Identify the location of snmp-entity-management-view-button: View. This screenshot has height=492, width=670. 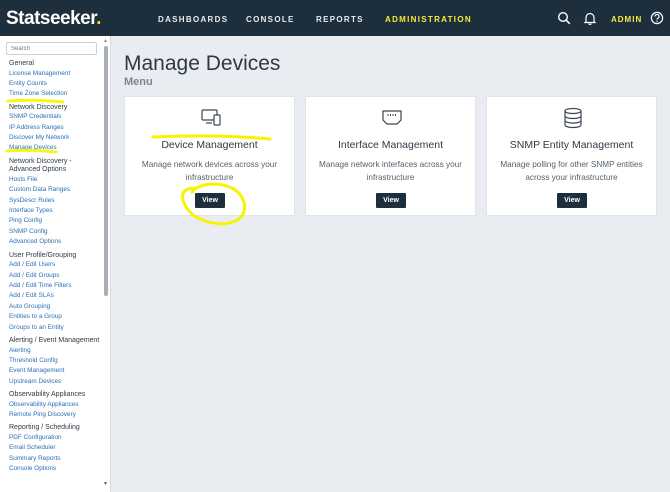
(572, 200).